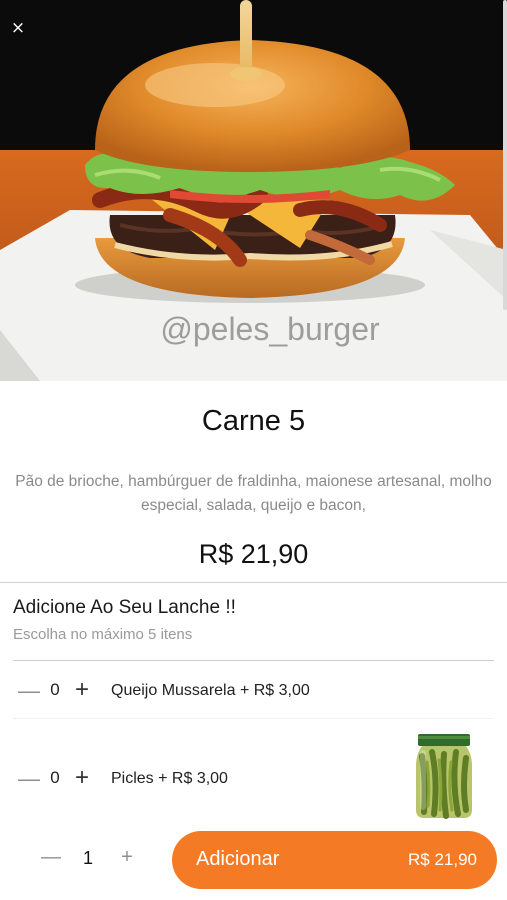 This screenshot has width=507, height=900. I want to click on close-icon: ×, so click(18, 28).